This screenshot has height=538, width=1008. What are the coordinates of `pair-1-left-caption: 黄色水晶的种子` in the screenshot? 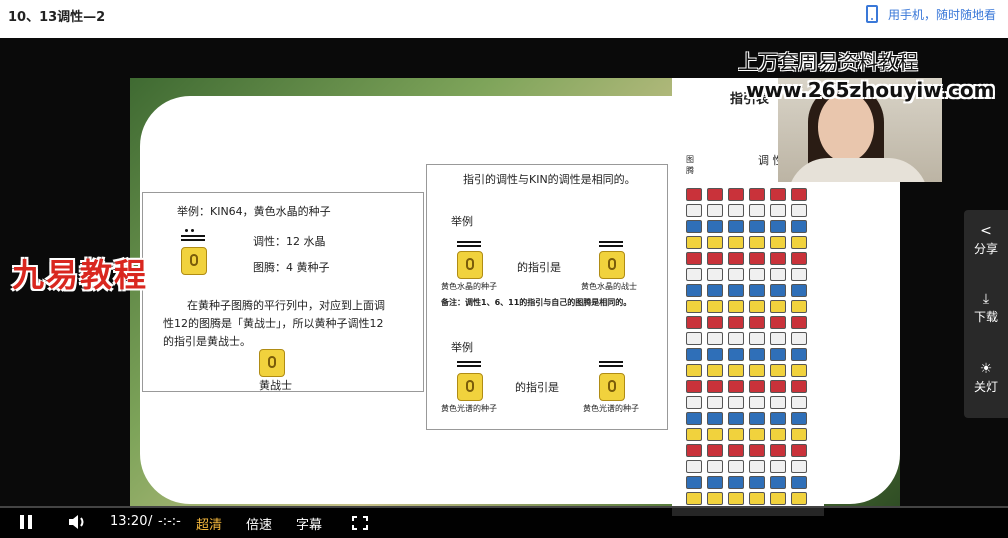 It's located at (469, 286).